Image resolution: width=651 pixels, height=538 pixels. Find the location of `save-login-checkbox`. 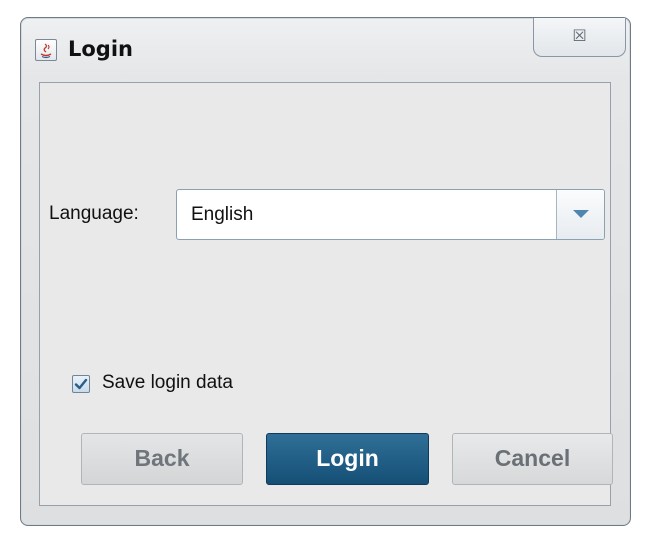

save-login-checkbox is located at coordinates (81, 384).